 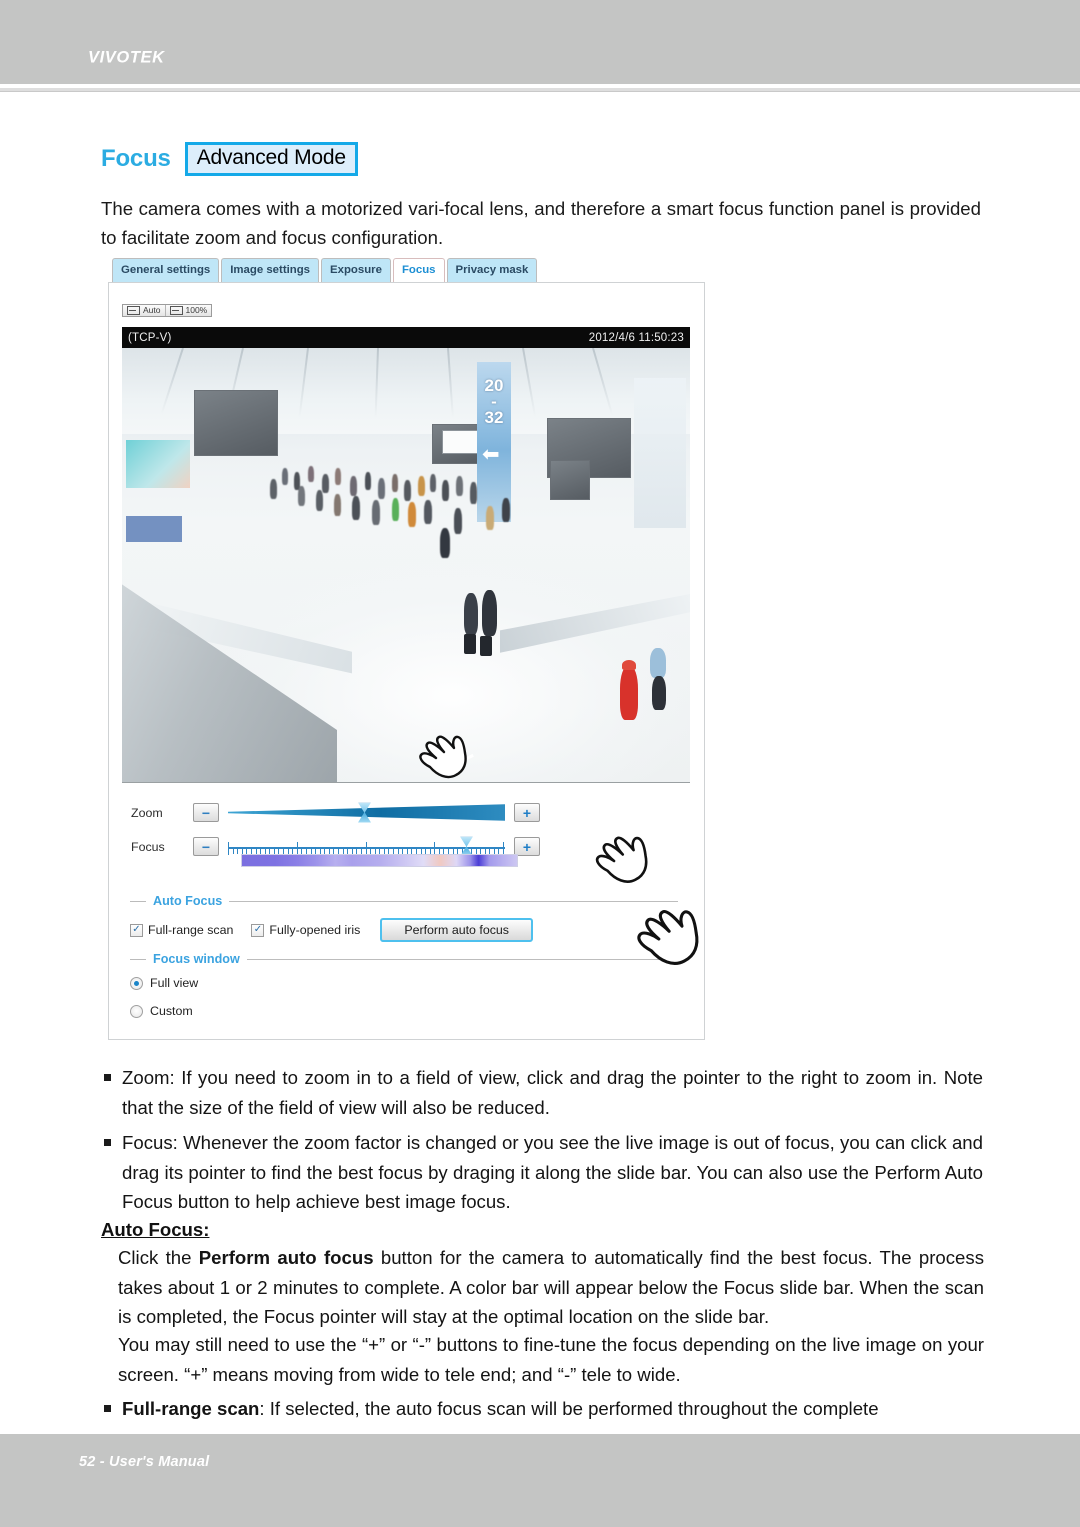 What do you see at coordinates (144, 1462) in the screenshot?
I see `footer-page-label: 52 - User's Manual` at bounding box center [144, 1462].